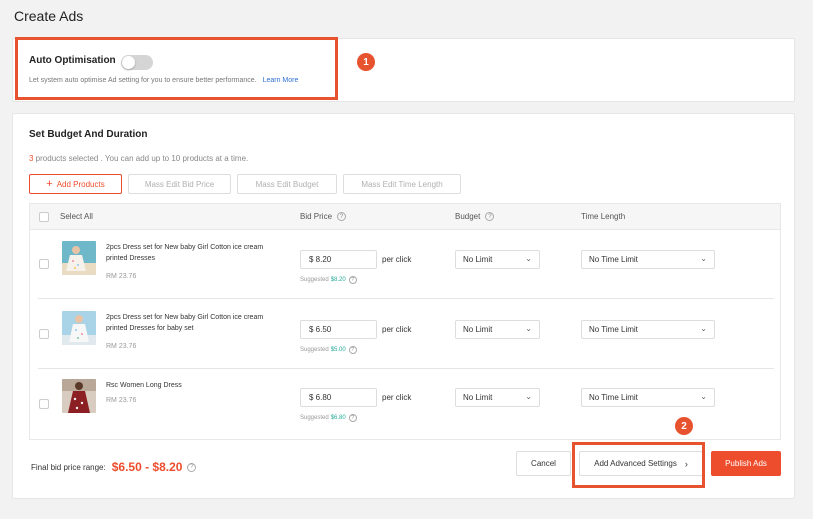  I want to click on product-name: Rsc Women Long Dress, so click(144, 385).